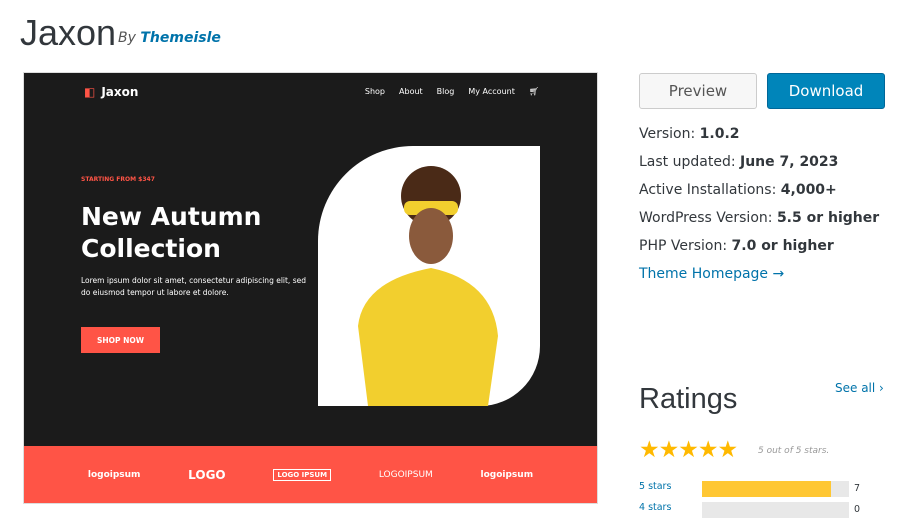  I want to click on site-logo: ◧ Jaxon, so click(111, 92).